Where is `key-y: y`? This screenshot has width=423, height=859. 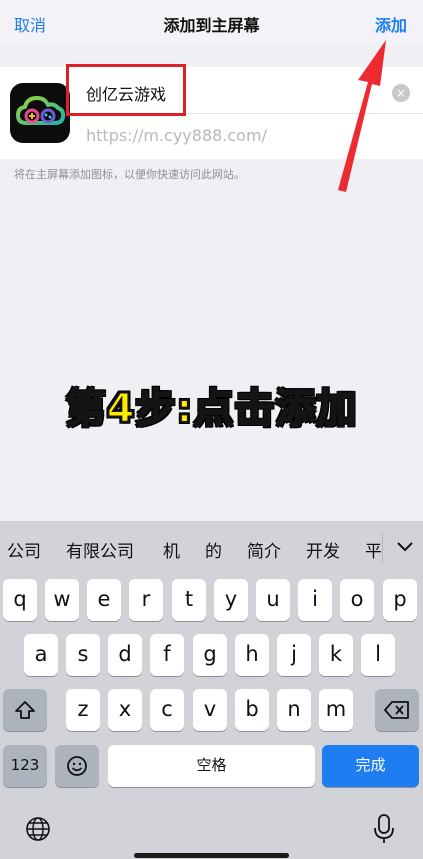
key-y: y is located at coordinates (231, 600).